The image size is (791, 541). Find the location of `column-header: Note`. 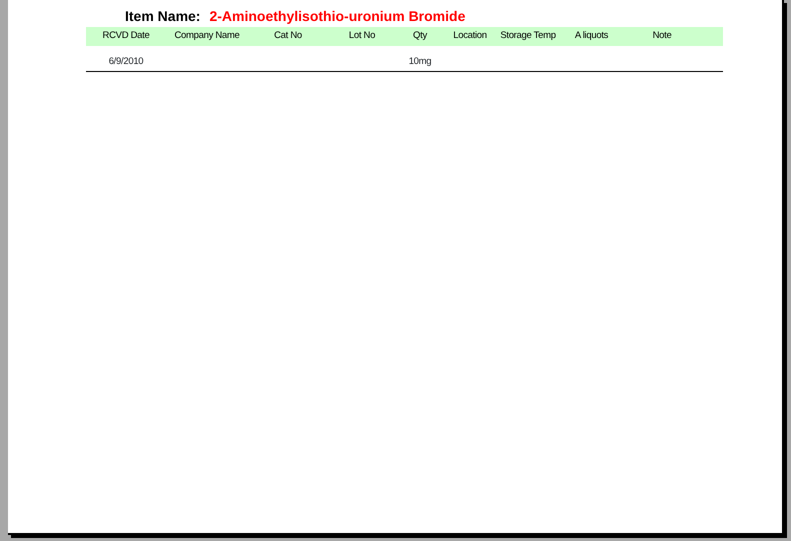

column-header: Note is located at coordinates (662, 36).